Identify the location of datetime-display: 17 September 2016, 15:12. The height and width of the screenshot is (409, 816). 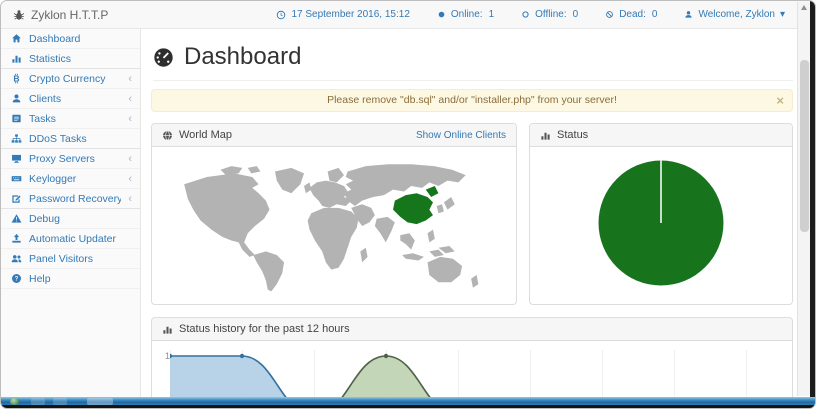
(343, 14).